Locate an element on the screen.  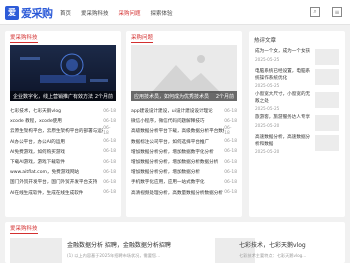
list-item: xcode 教程，xcode使用 06-18 is located at coordinates (63, 121).